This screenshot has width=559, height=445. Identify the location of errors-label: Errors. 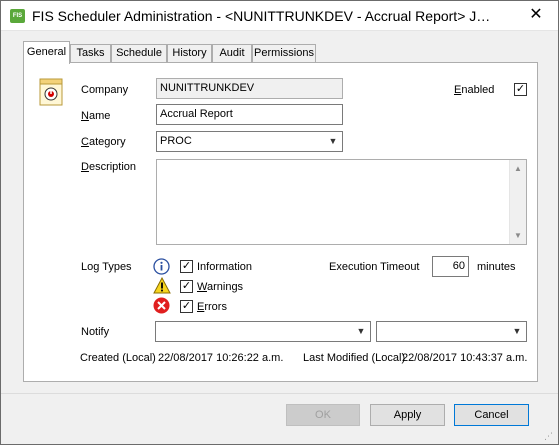
(212, 307).